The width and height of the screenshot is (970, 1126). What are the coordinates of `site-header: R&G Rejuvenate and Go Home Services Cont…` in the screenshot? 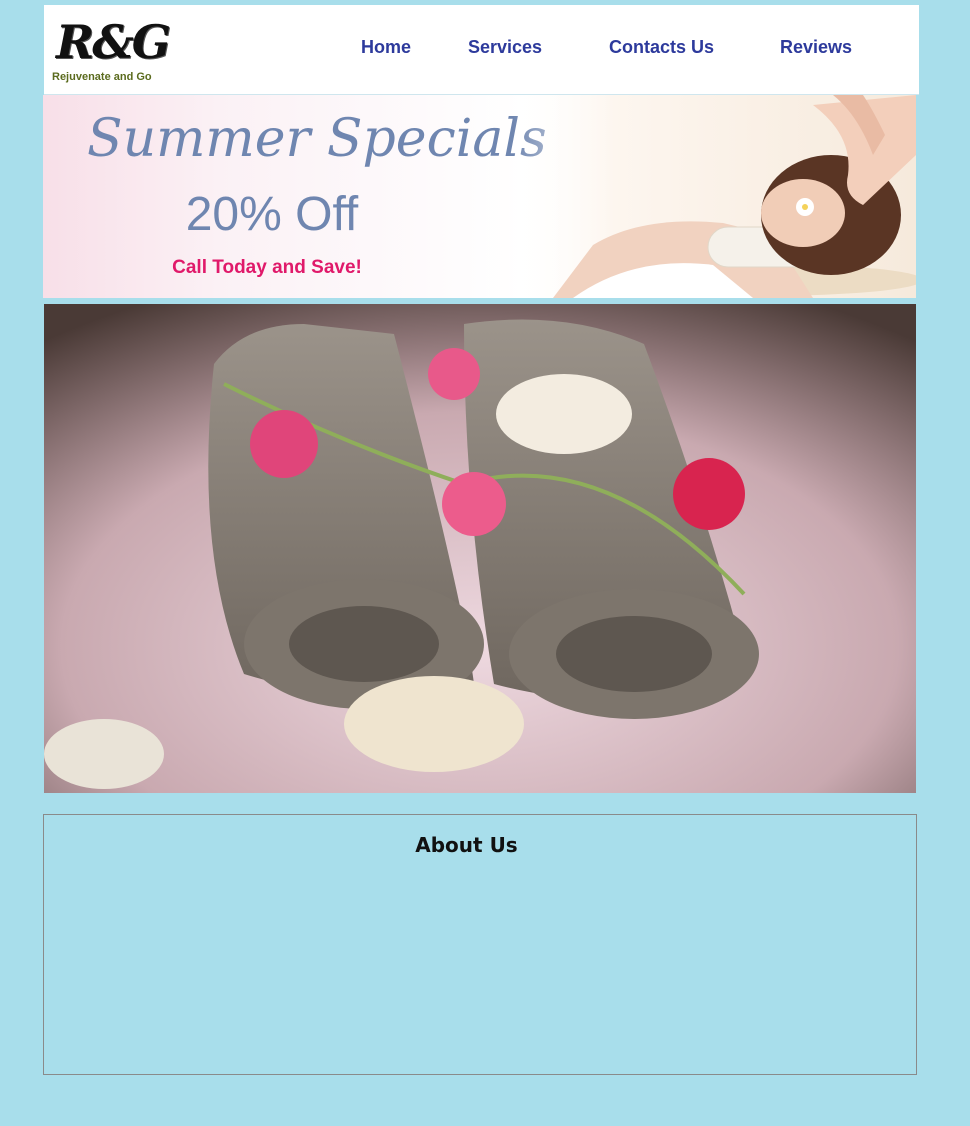 It's located at (481, 50).